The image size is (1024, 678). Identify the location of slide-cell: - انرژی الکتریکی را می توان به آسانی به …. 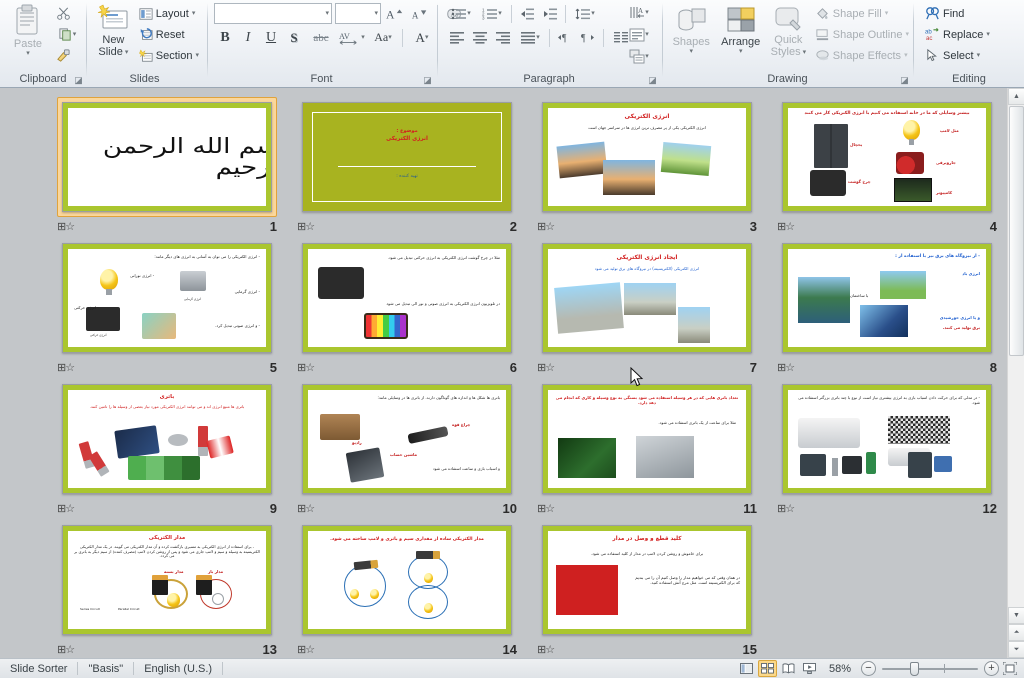
(167, 305).